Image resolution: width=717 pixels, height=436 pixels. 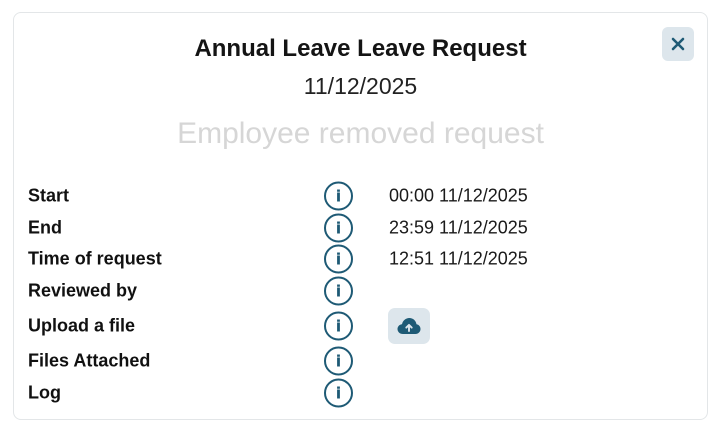 What do you see at coordinates (83, 290) in the screenshot?
I see `detail-label: Reviewed by` at bounding box center [83, 290].